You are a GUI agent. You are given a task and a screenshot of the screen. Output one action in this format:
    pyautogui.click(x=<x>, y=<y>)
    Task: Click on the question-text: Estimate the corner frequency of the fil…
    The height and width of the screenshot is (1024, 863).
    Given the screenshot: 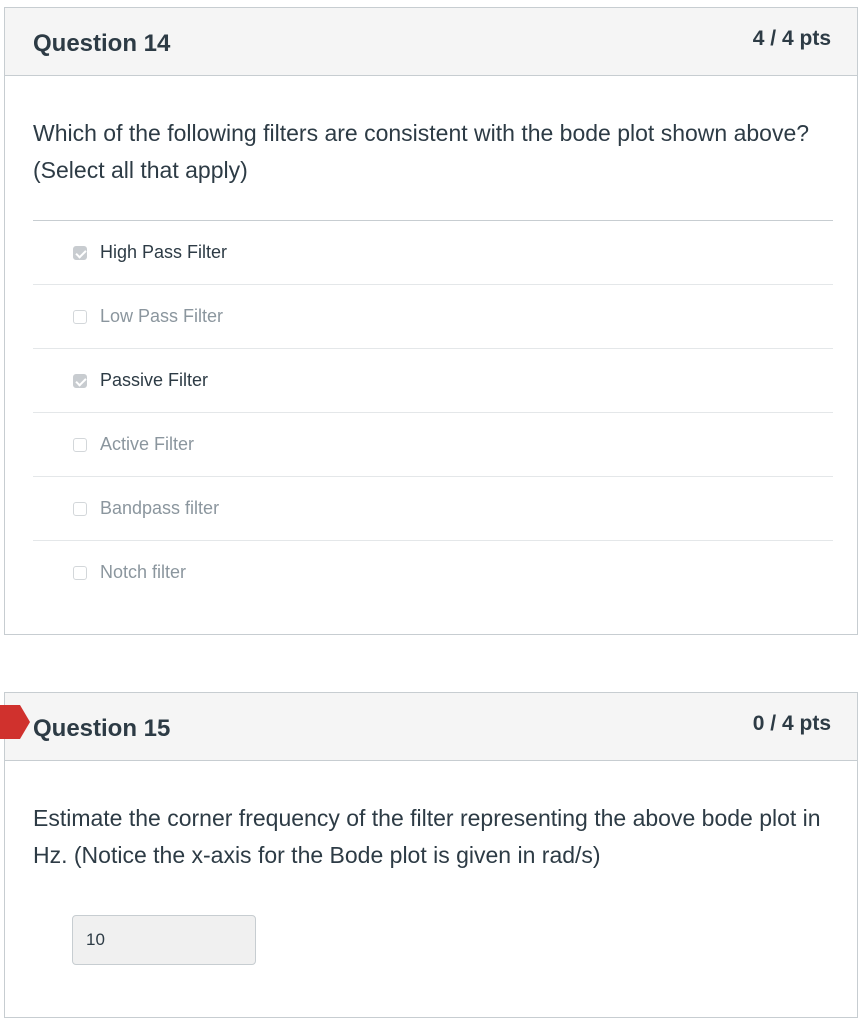 What is the action you would take?
    pyautogui.click(x=427, y=836)
    